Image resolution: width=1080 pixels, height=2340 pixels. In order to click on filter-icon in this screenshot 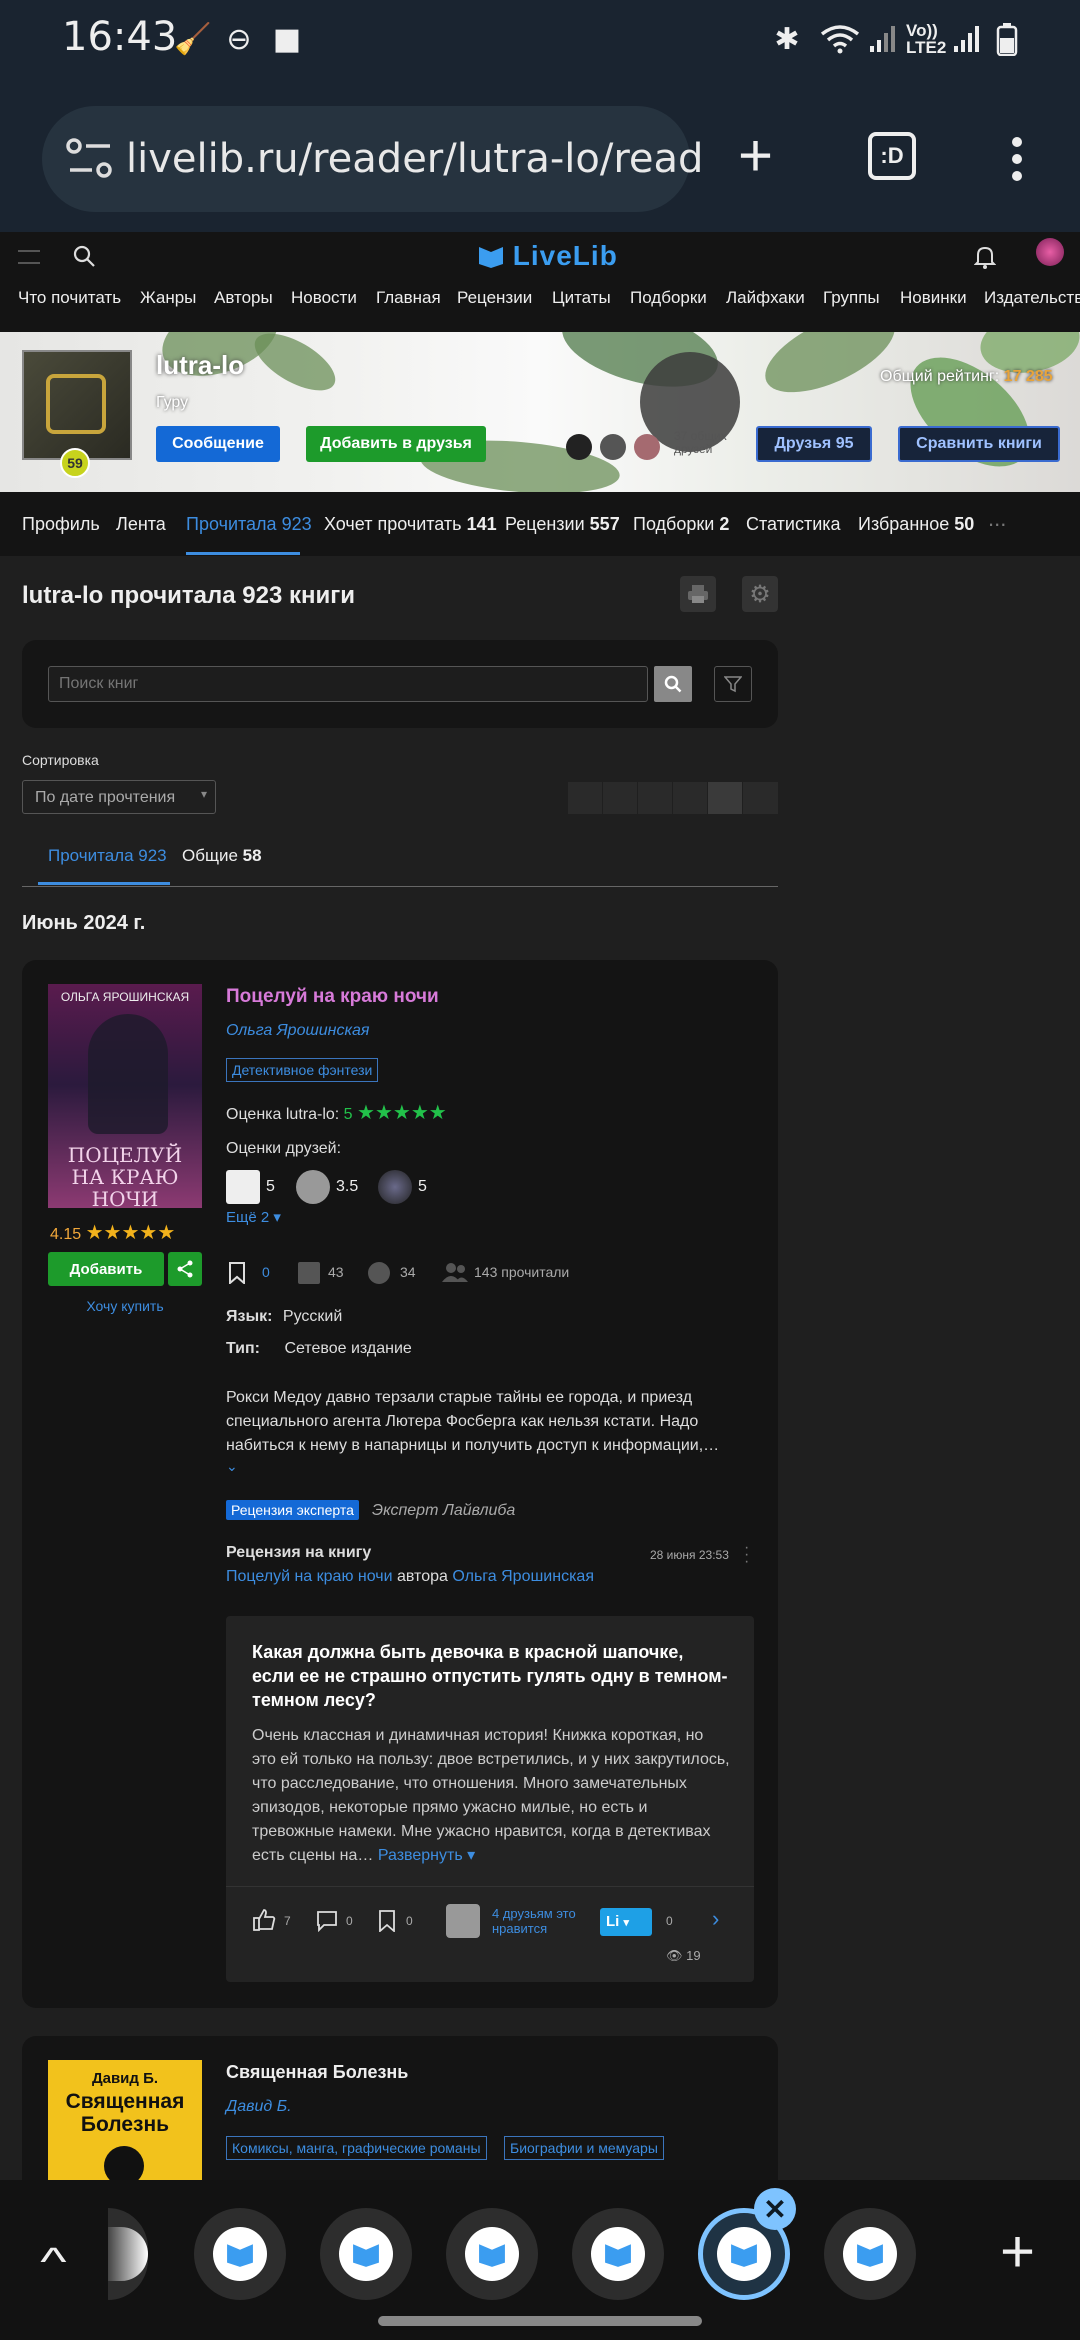, I will do `click(733, 684)`.